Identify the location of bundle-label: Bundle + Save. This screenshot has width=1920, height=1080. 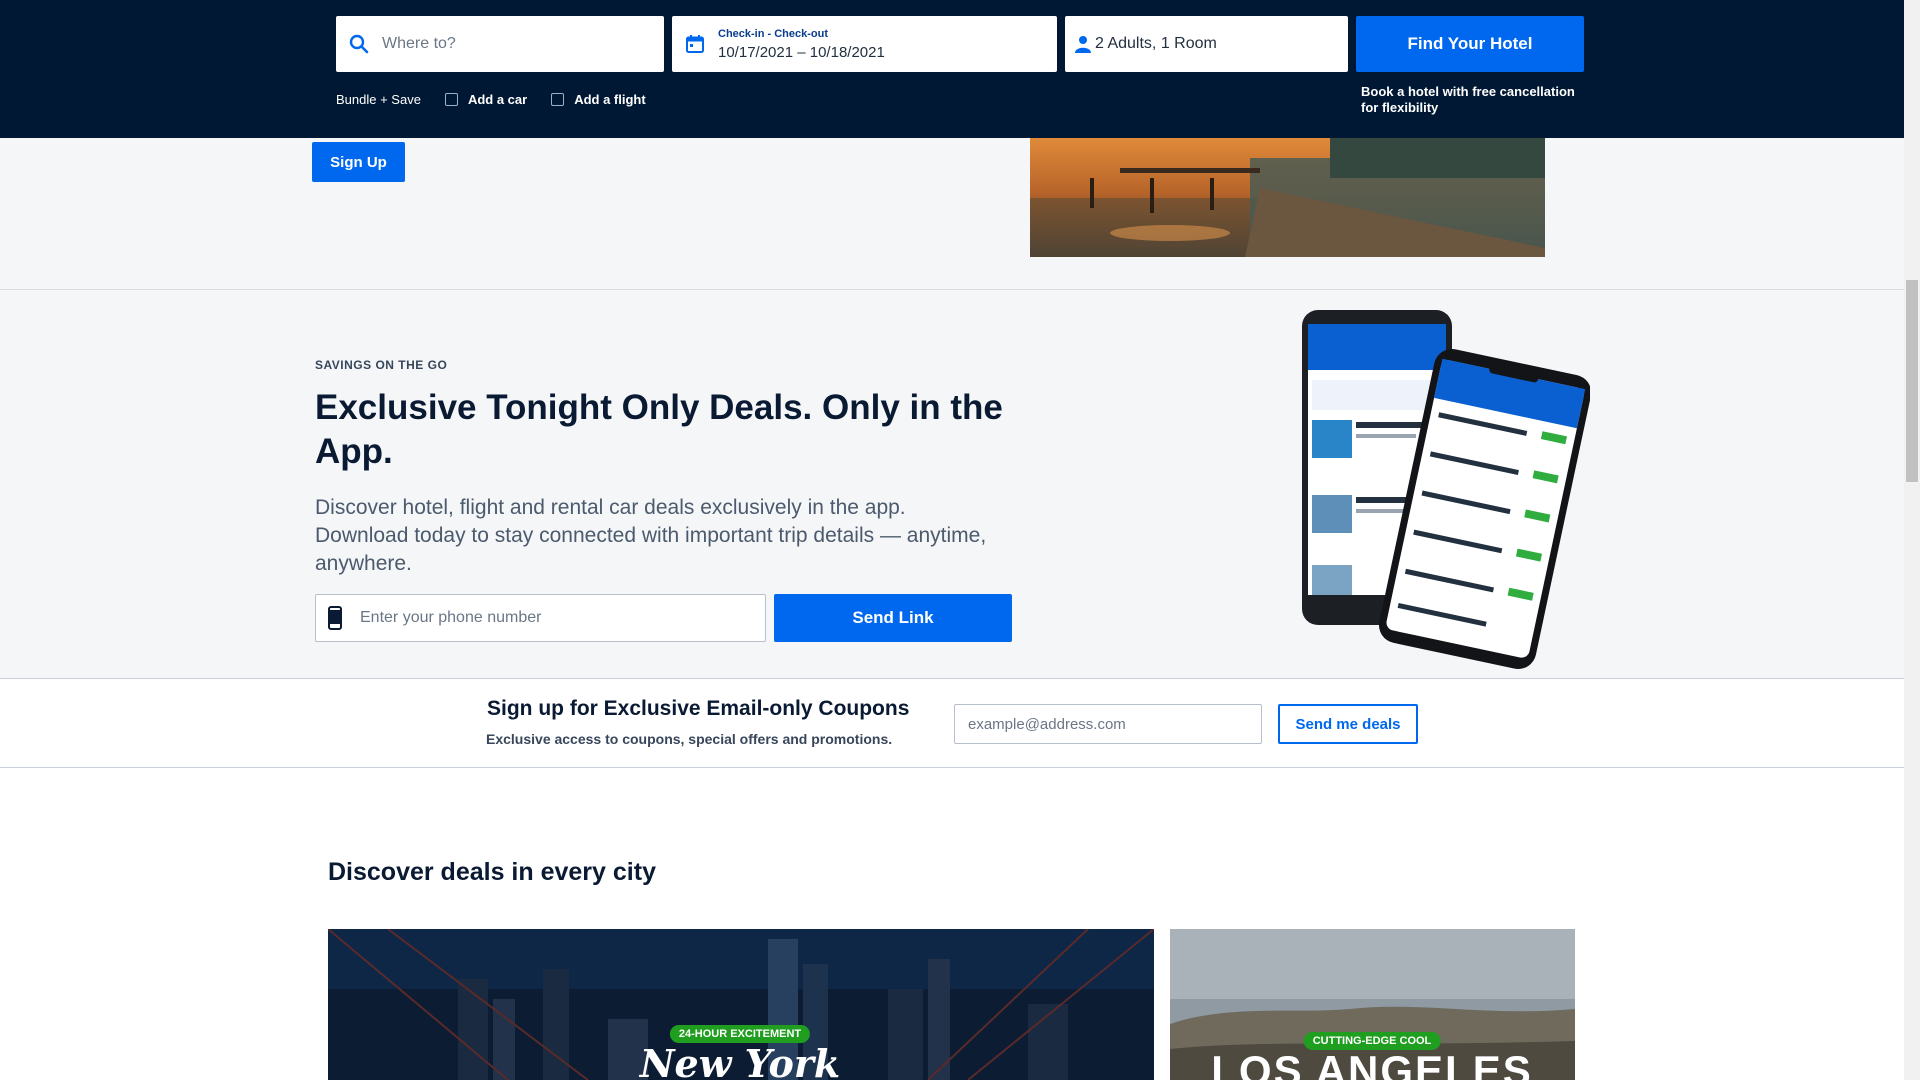
(378, 99).